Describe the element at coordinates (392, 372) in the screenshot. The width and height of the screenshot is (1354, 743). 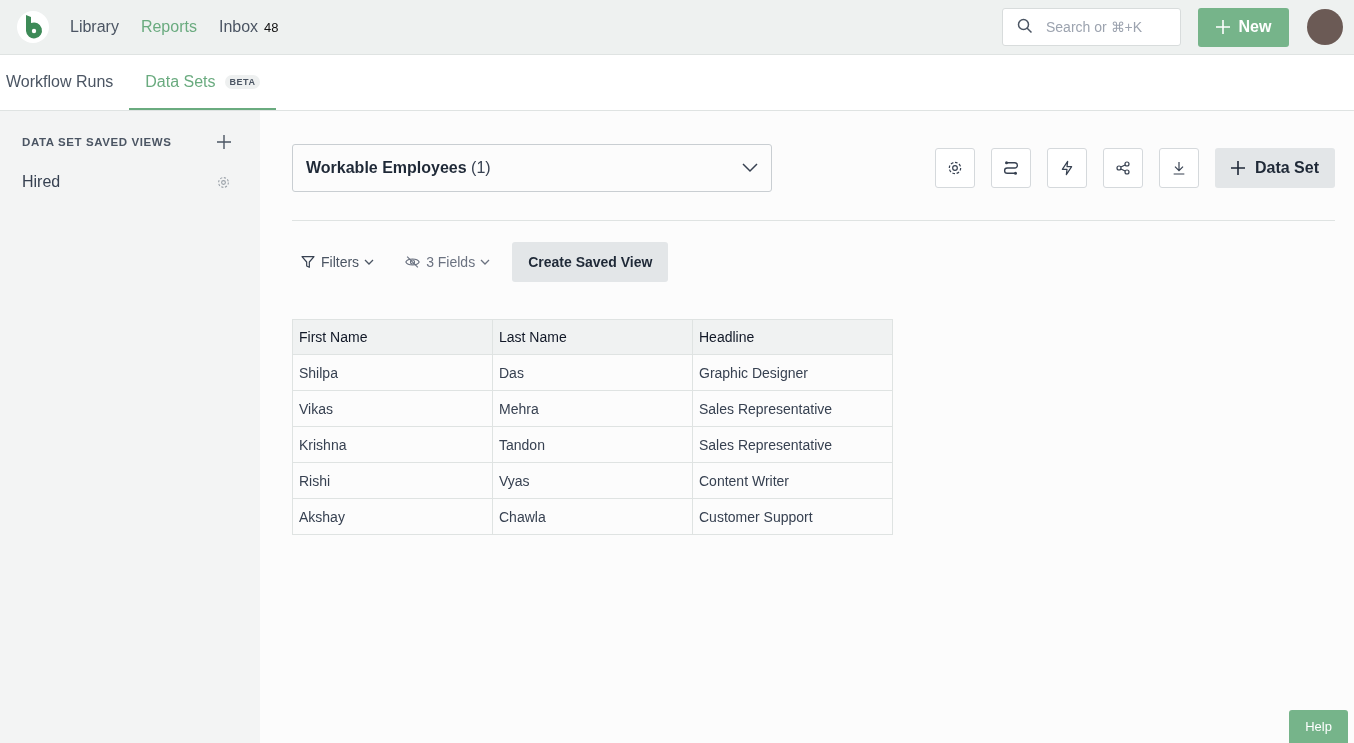
I see `table-cell: Shilpa` at that location.